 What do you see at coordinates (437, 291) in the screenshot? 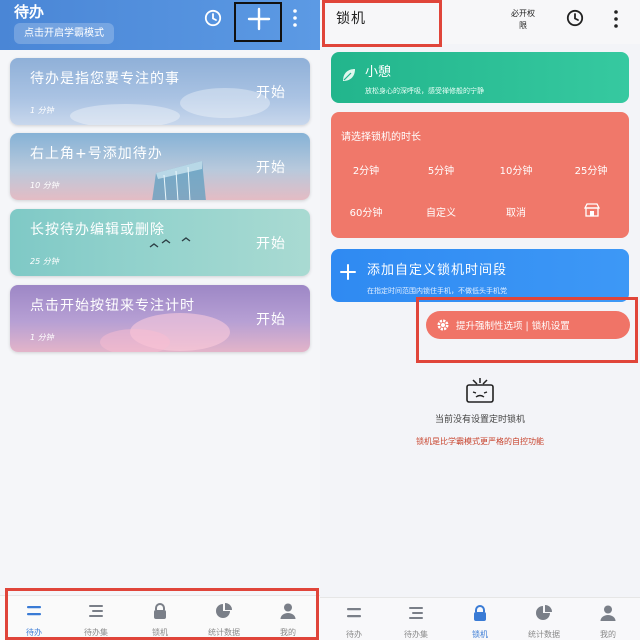
I see `add-segment-subtitle: 在指定时间范围内锁住手机，不做低头手机党` at bounding box center [437, 291].